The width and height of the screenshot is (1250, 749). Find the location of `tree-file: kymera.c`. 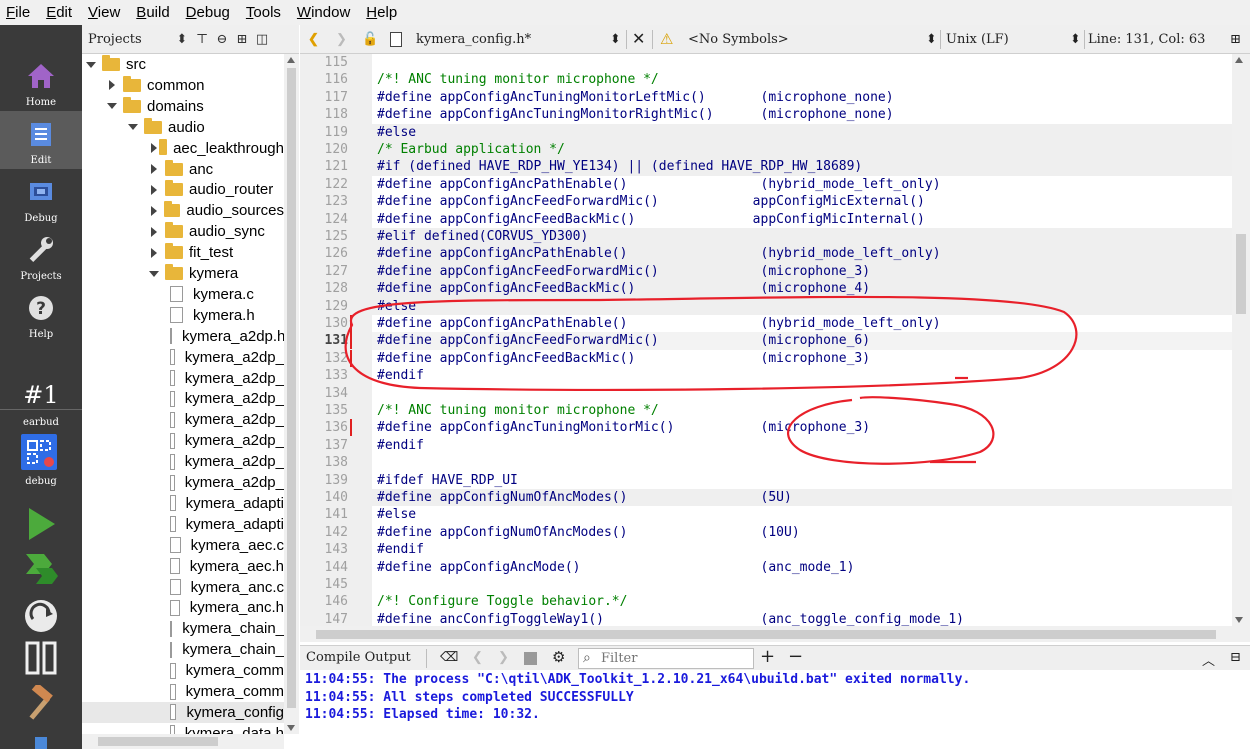

tree-file: kymera.c is located at coordinates (183, 294).